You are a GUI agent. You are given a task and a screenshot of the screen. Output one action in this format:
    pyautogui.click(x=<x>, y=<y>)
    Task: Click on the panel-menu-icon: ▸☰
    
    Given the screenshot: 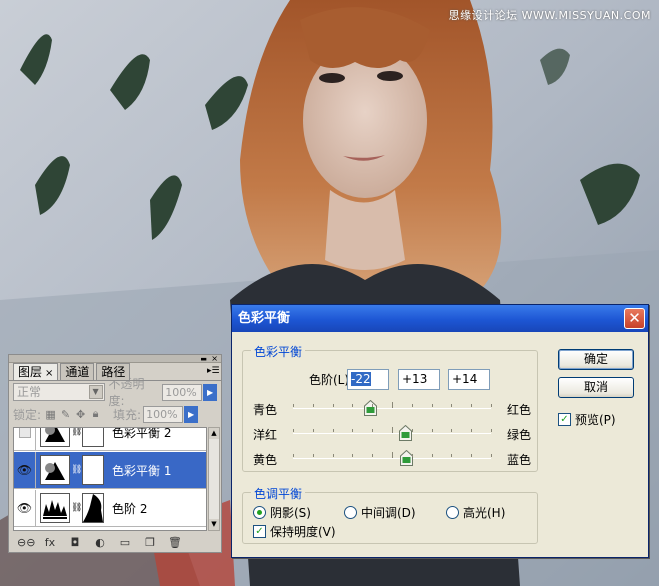 What is the action you would take?
    pyautogui.click(x=213, y=371)
    